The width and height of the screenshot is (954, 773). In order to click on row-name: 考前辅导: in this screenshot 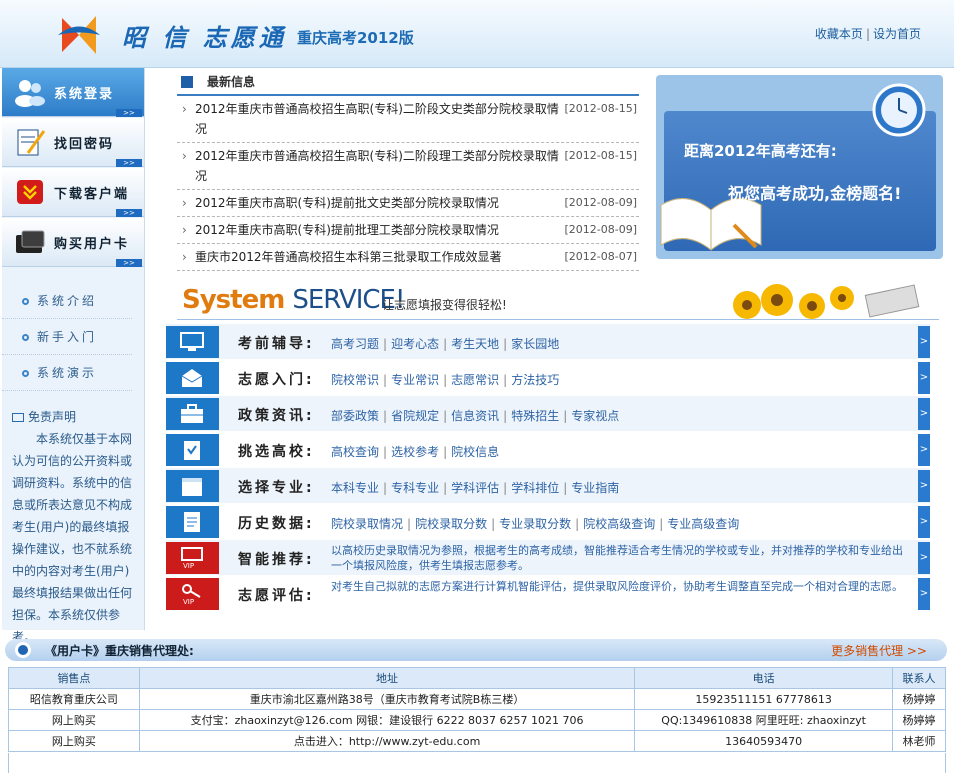, I will do `click(276, 344)`.